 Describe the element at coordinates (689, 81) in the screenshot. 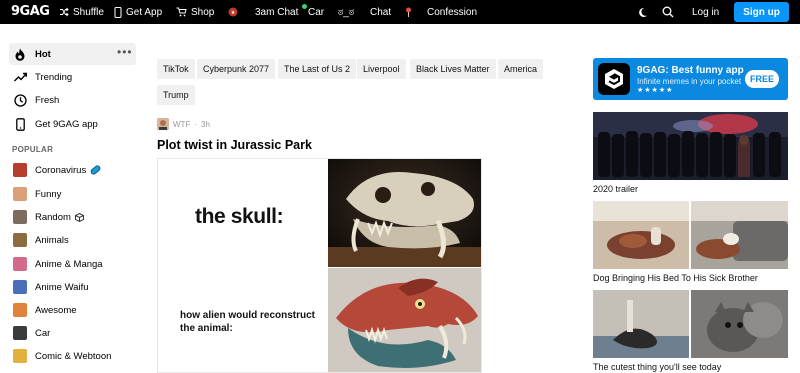

I see `promo-subtitle: Infinite memes in your pocket` at that location.